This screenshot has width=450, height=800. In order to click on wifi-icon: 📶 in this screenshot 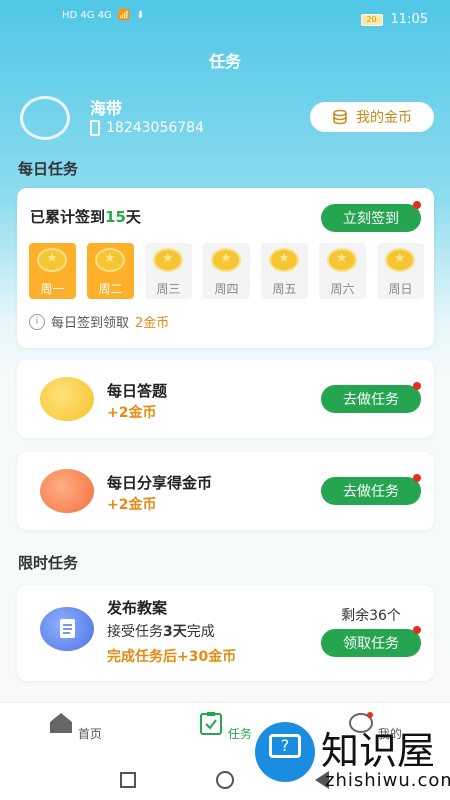, I will do `click(124, 15)`.